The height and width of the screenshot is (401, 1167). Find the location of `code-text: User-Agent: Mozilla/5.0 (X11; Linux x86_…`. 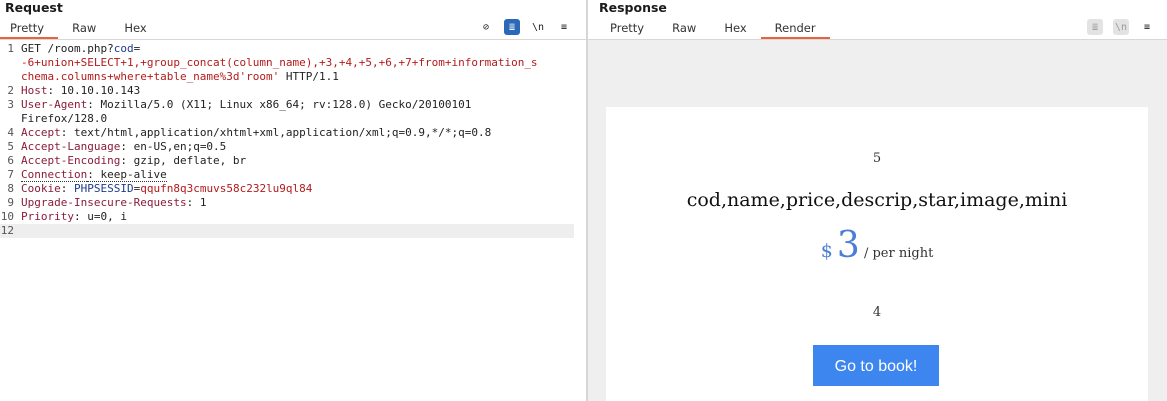

code-text: User-Agent: Mozilla/5.0 (X11; Linux x86_… is located at coordinates (297, 105).